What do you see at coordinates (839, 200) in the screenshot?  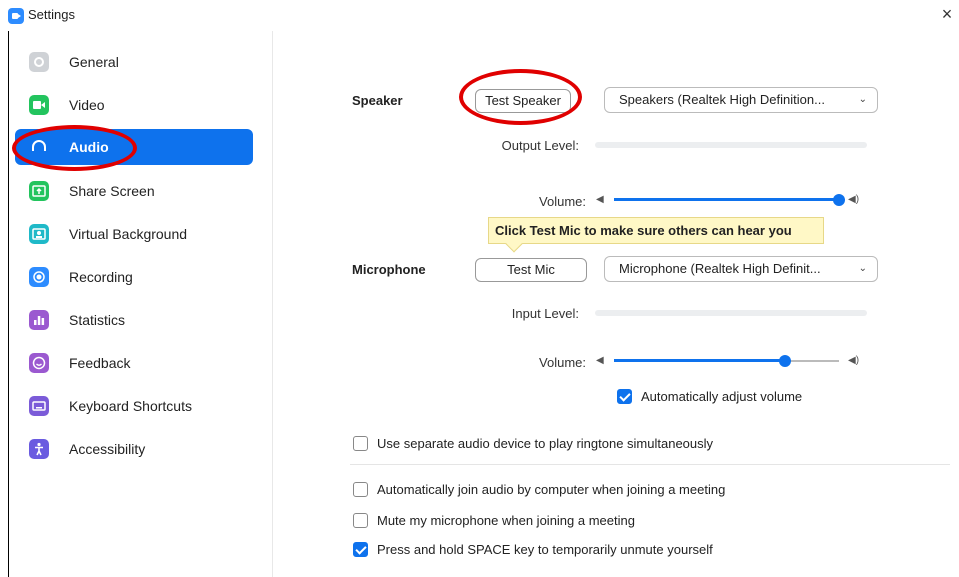 I see `speaker-volume-thumb` at bounding box center [839, 200].